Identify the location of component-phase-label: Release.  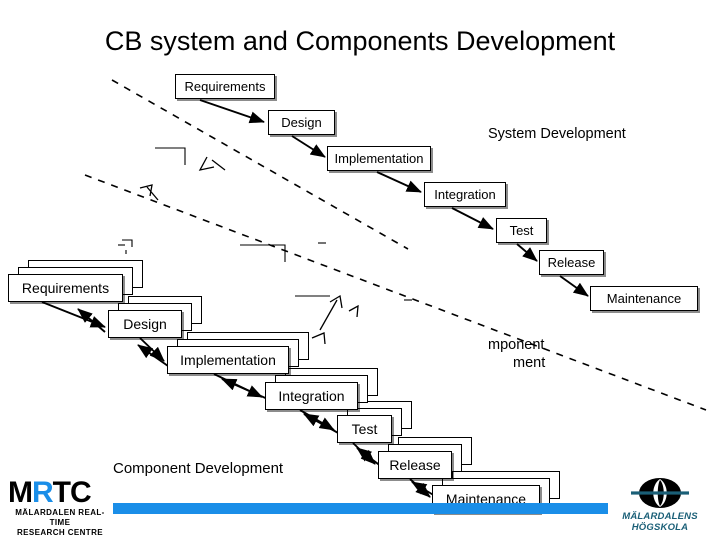
(415, 465).